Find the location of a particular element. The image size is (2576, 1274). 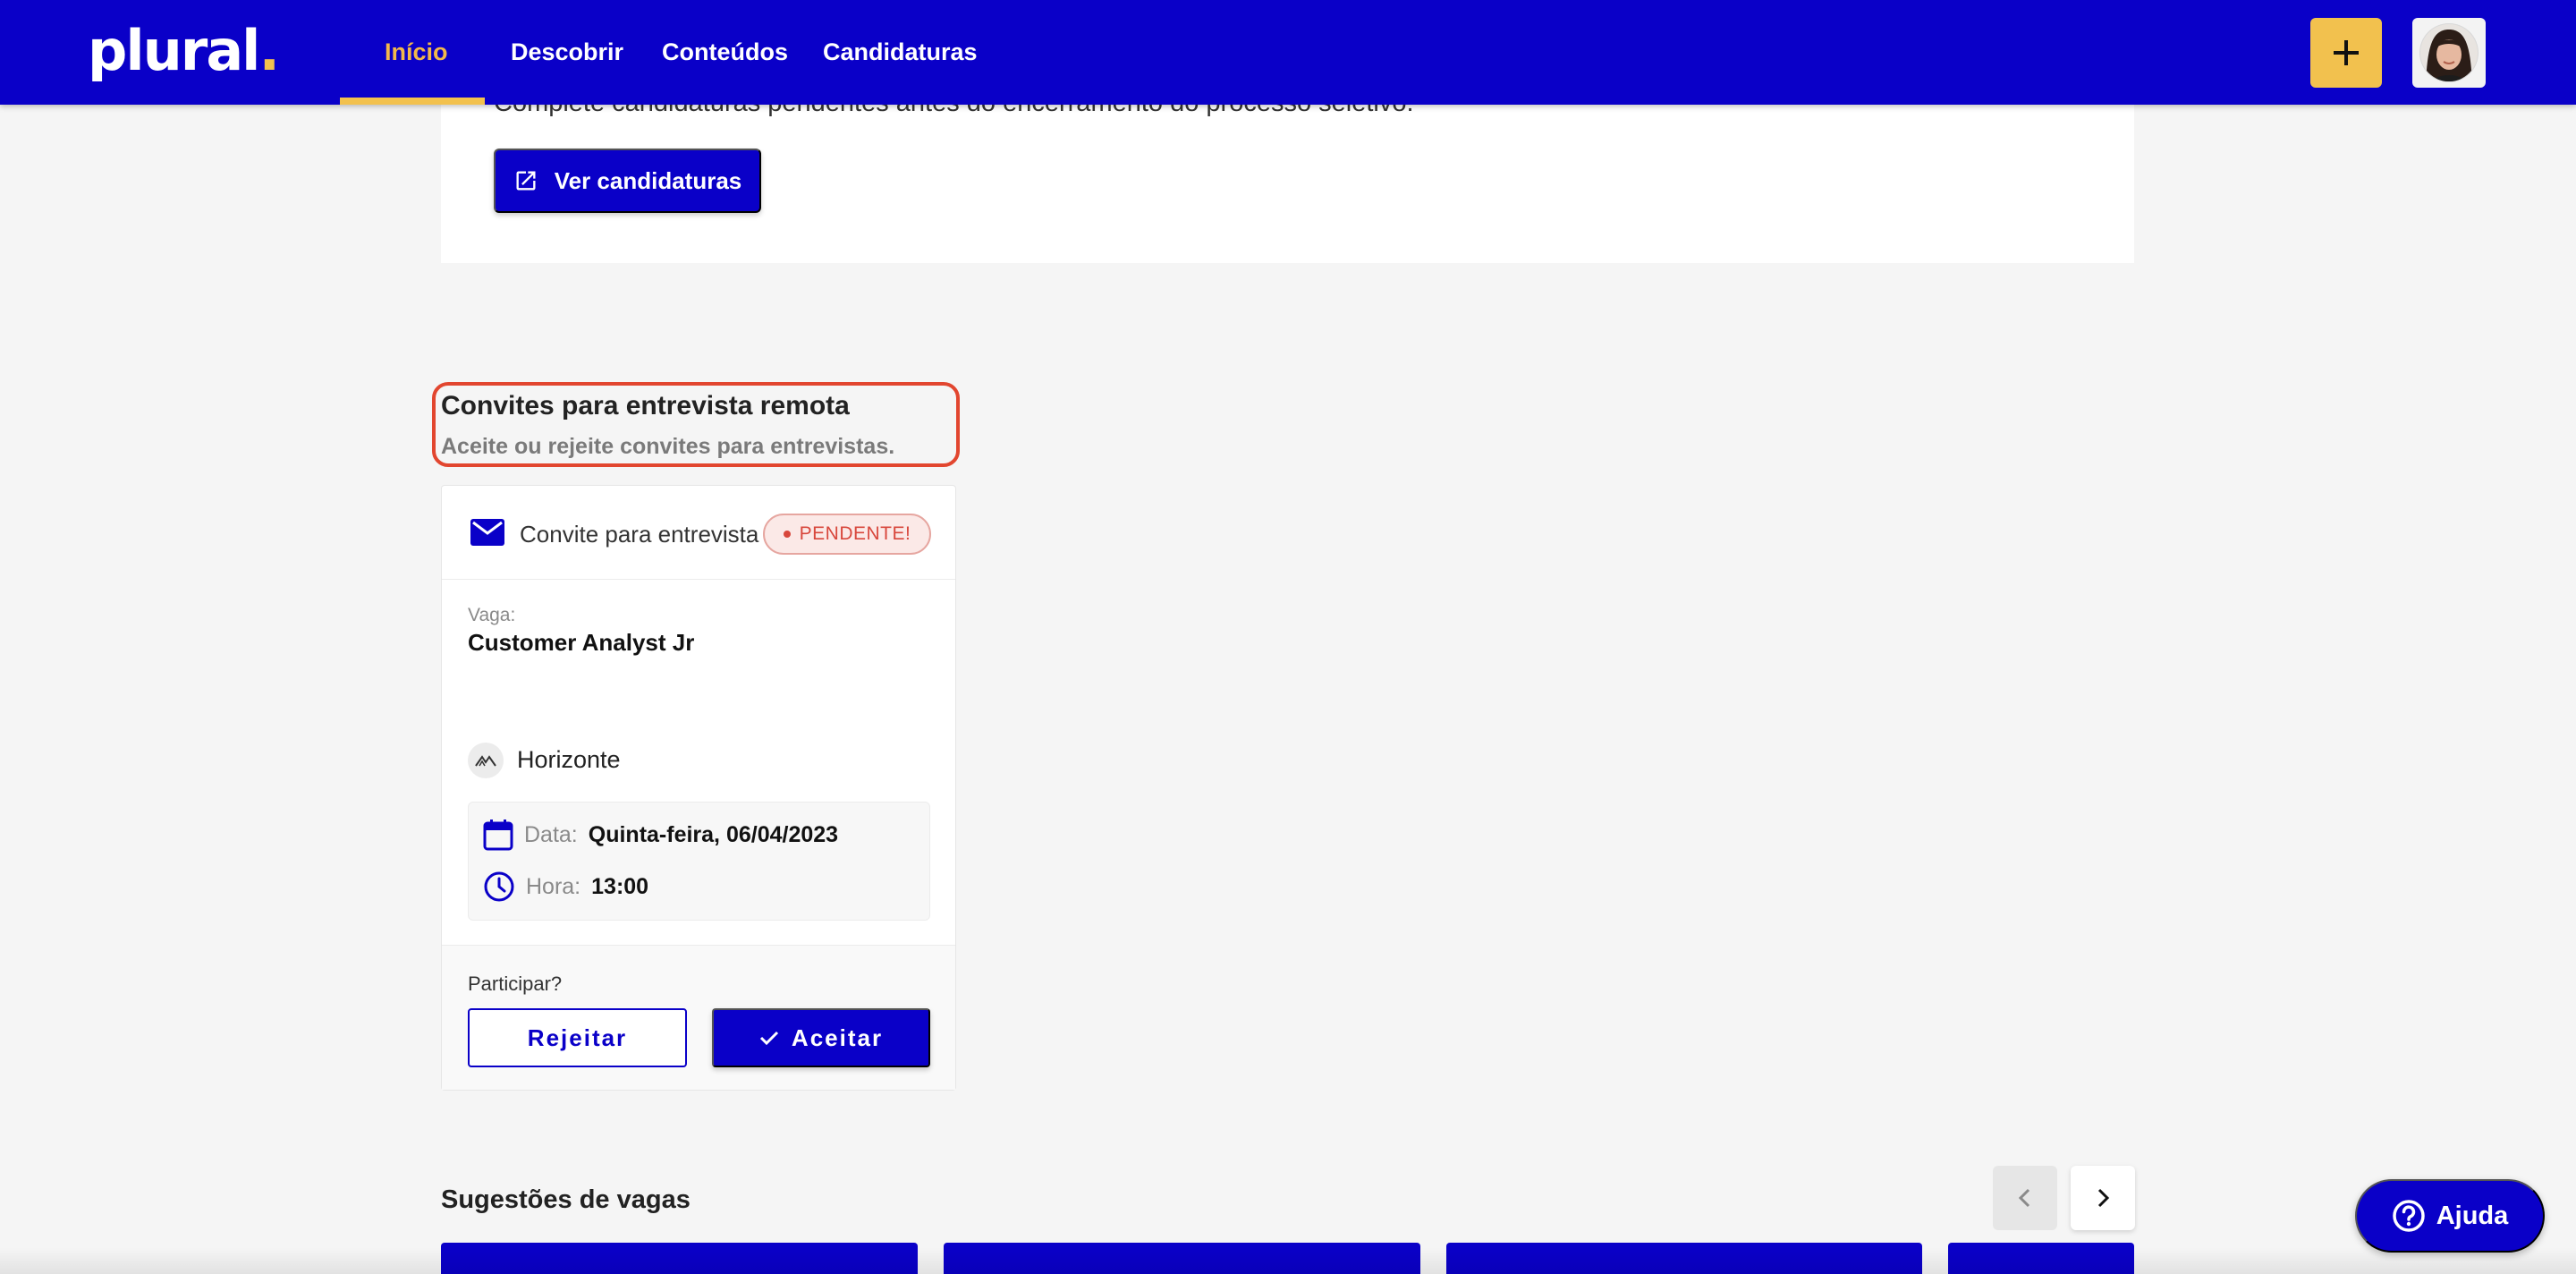

nav-item-conteudos: Conteúdos is located at coordinates (725, 52).